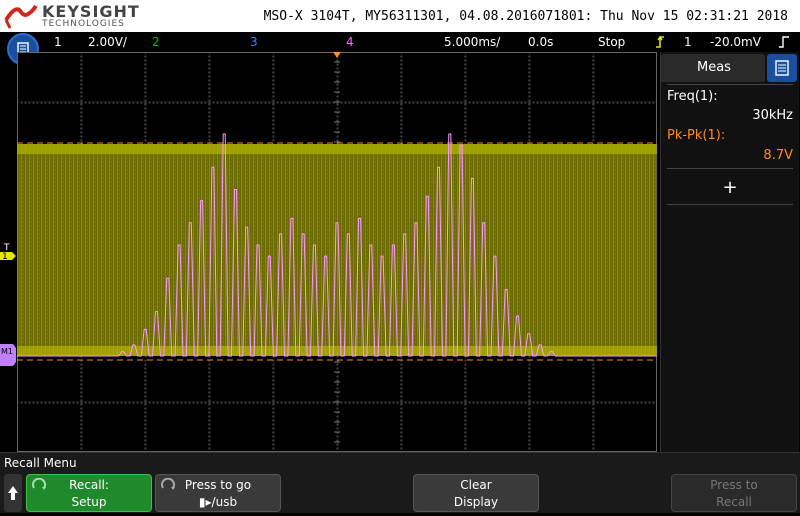 The image size is (800, 516). I want to click on menu-up-button, so click(13, 493).